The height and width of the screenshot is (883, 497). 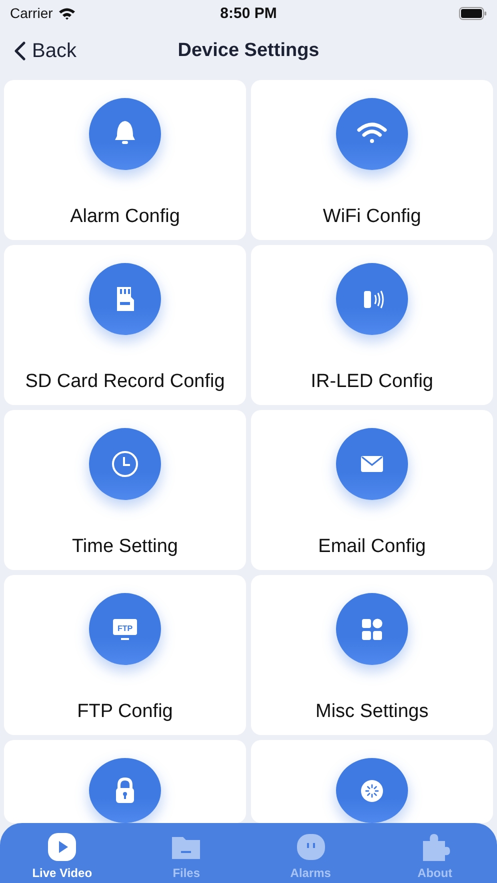 I want to click on settings-card: Alarm Config, so click(x=125, y=160).